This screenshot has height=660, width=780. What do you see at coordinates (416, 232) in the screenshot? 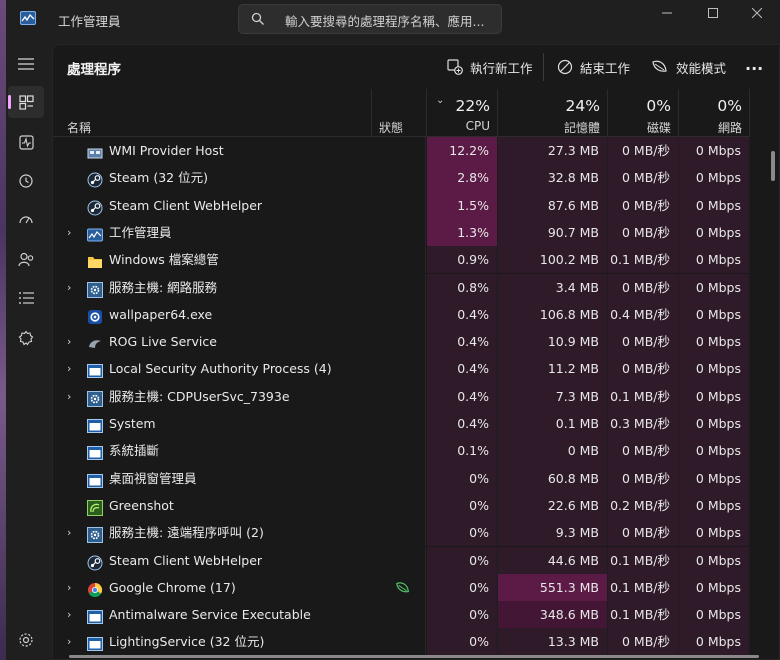
I see `table-row: › 工作管理員 1.3% 90.7 MB 0 MB/秒 0 Mbps` at bounding box center [416, 232].